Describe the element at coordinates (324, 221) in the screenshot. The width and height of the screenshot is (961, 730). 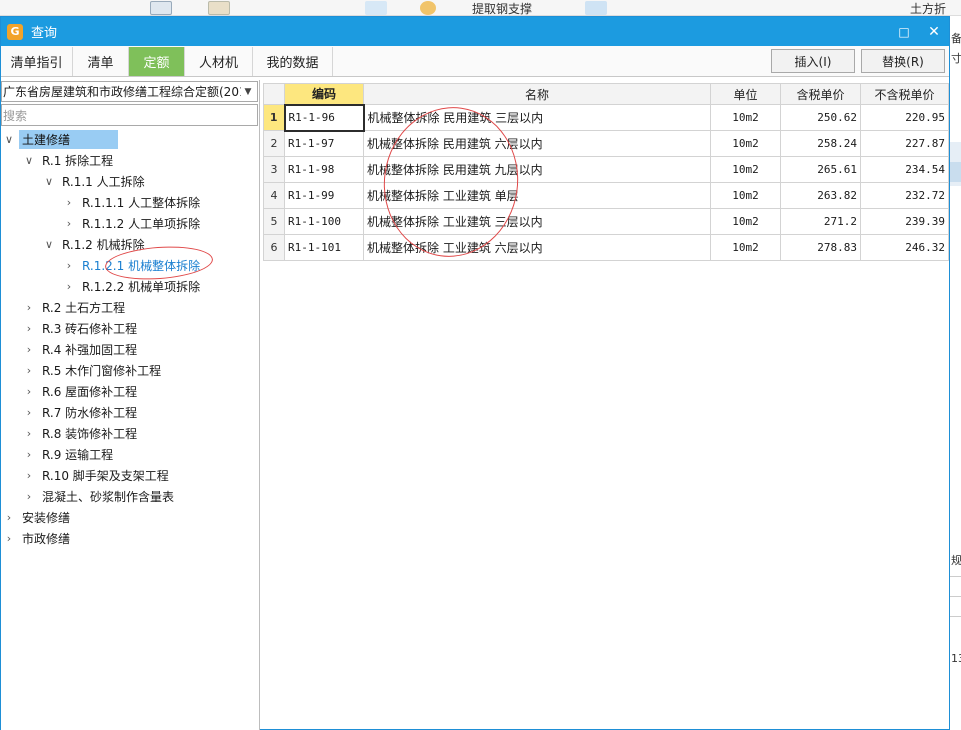
I see `code-cell: R1-1-100` at that location.